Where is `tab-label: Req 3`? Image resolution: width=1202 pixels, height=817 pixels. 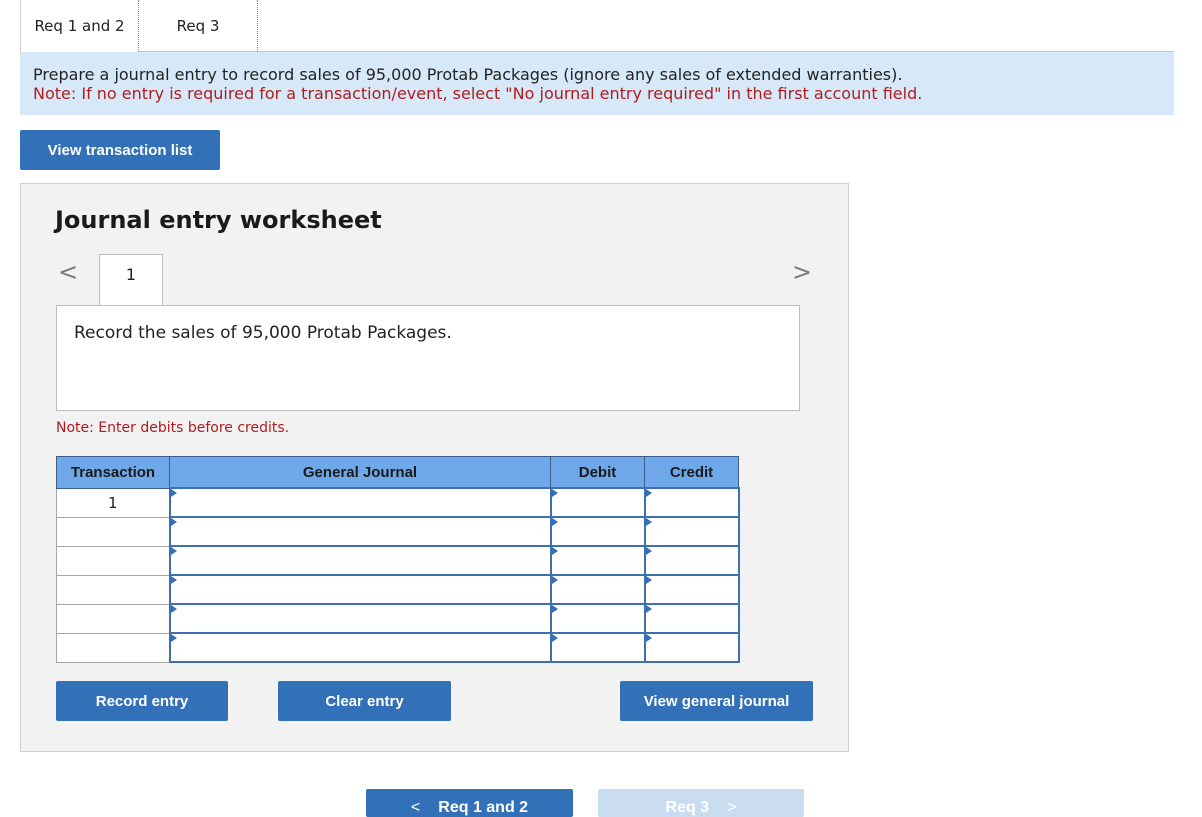 tab-label: Req 3 is located at coordinates (198, 26).